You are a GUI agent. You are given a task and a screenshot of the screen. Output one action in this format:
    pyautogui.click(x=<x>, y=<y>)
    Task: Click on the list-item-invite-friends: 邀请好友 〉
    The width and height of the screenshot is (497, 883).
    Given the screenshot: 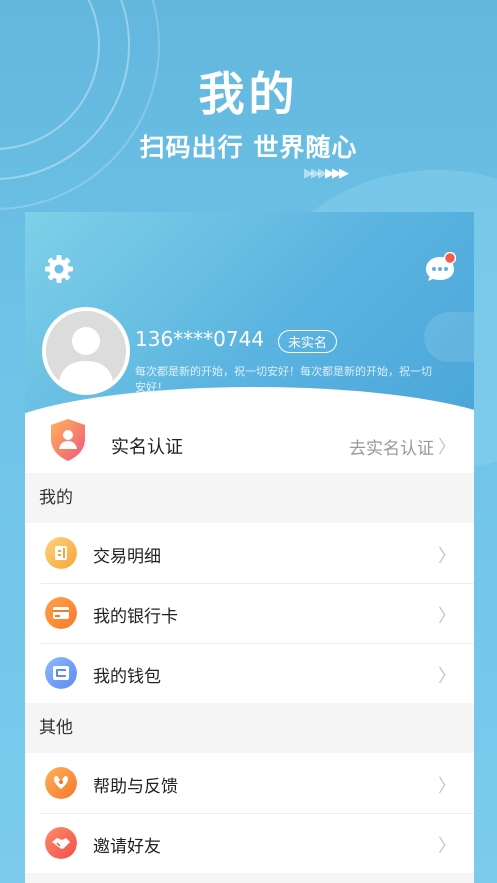 What is the action you would take?
    pyautogui.click(x=249, y=843)
    